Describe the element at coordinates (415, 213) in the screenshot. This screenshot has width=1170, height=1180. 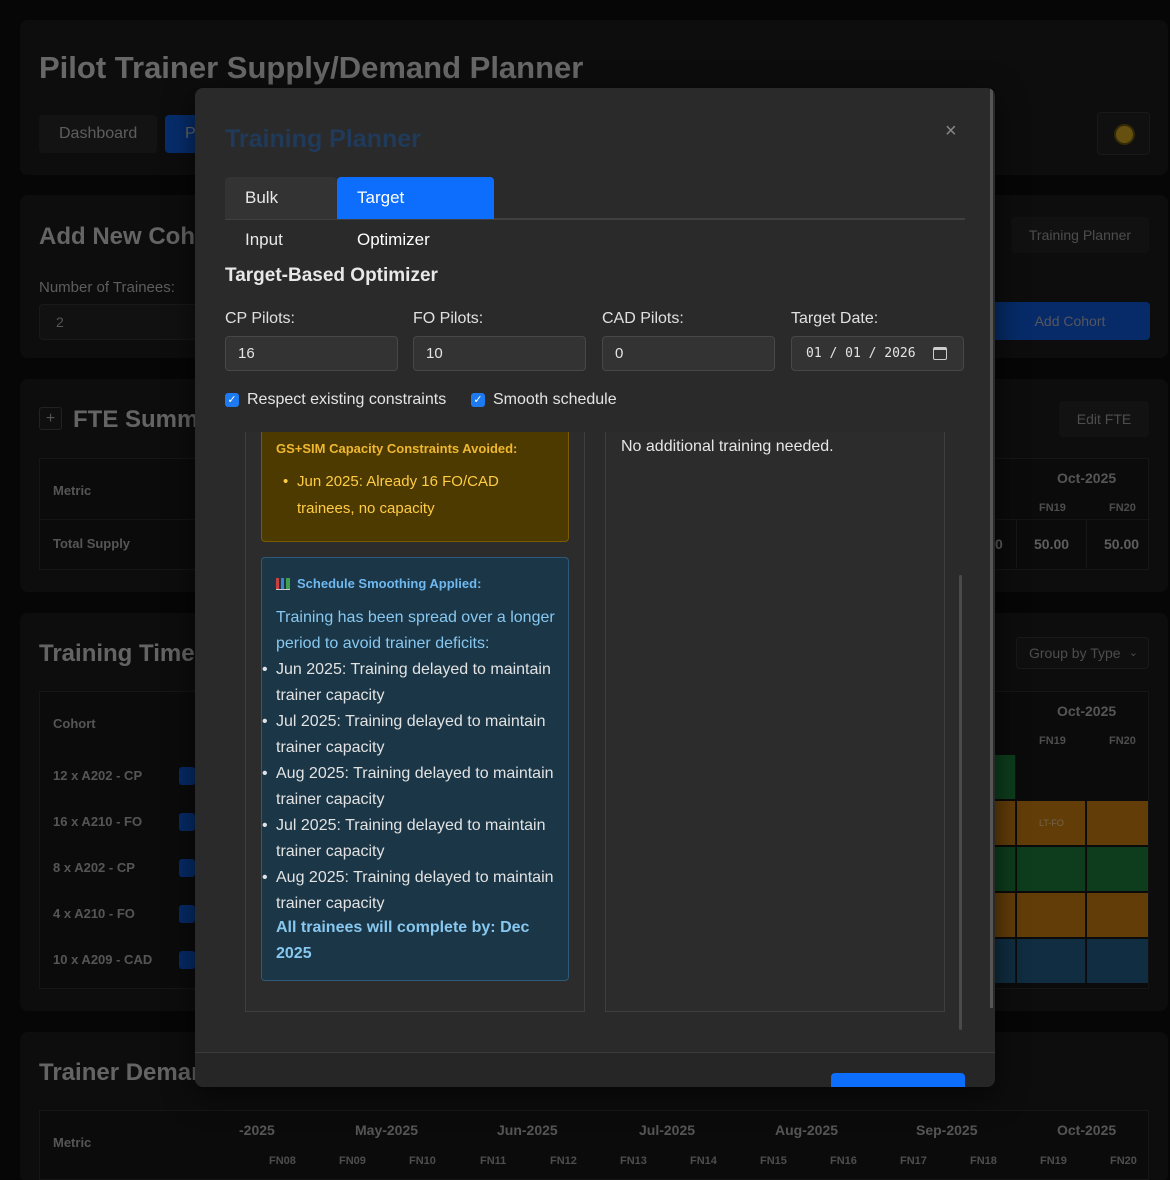
I see `tab-target-optimizer: Target Optimizer` at that location.